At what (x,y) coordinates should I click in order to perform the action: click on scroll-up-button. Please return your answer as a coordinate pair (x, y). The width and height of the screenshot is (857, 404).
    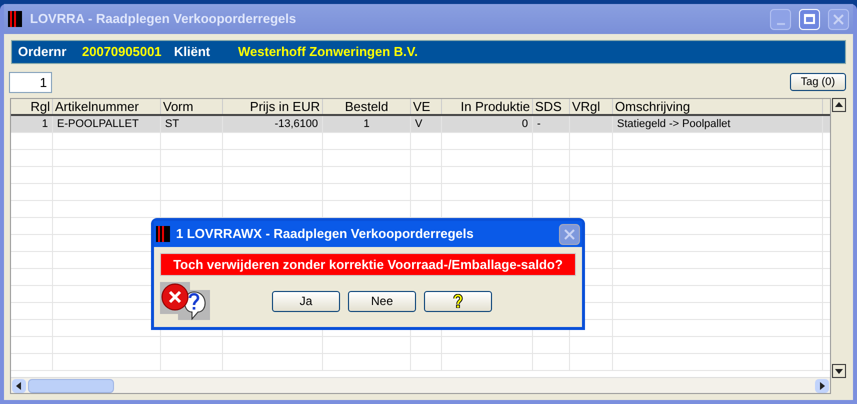
    Looking at the image, I should click on (839, 105).